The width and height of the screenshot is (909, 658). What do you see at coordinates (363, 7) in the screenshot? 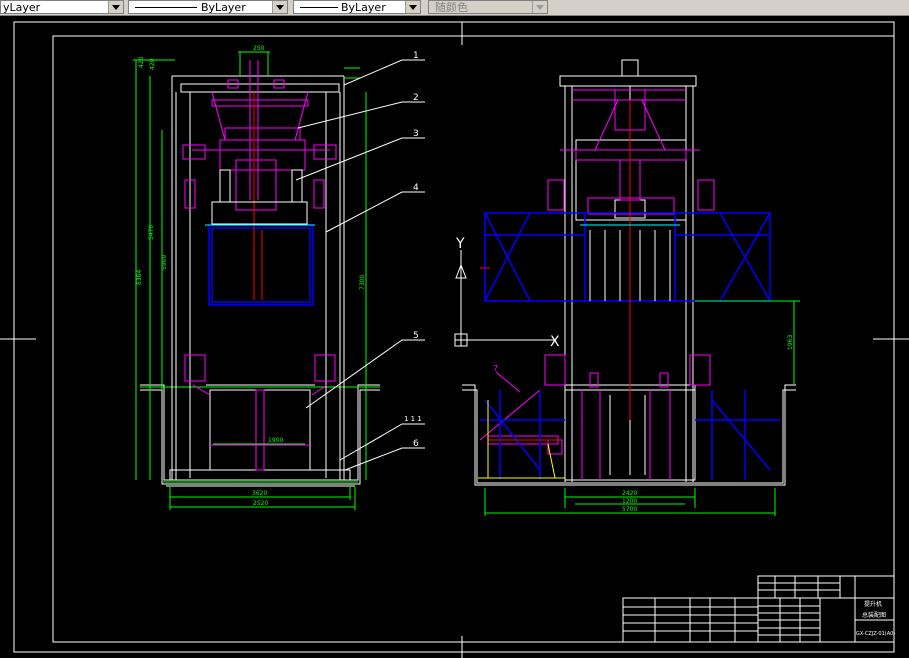
I see `lineweight-dropdown-value: ByLayer` at bounding box center [363, 7].